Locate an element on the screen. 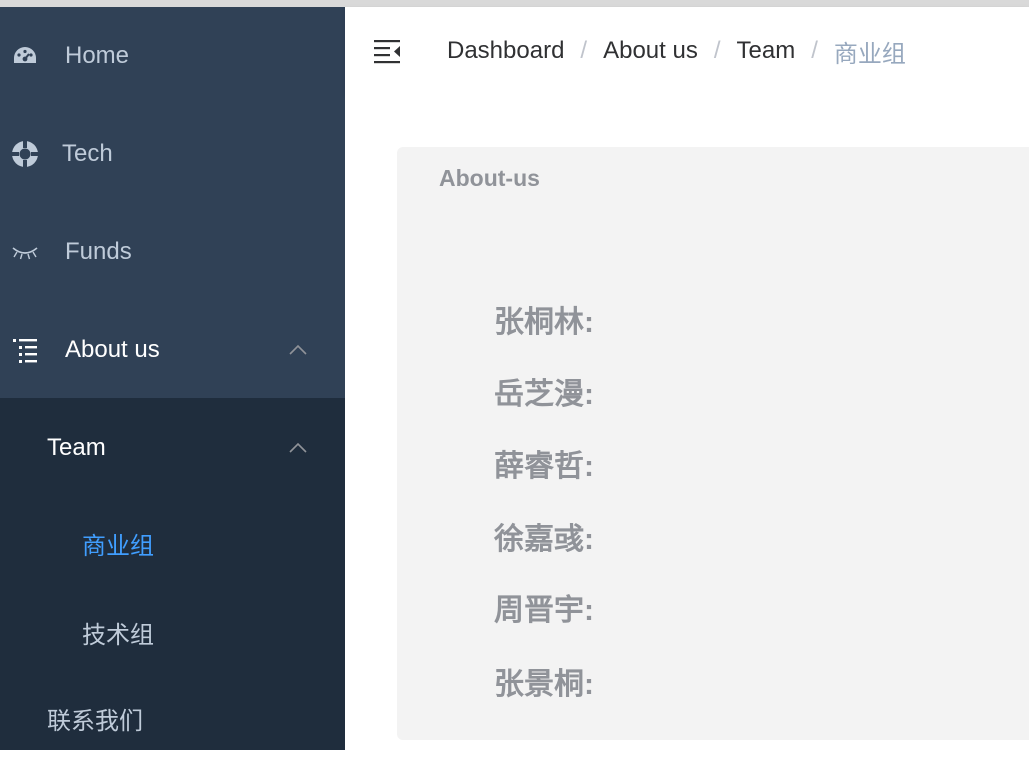 The height and width of the screenshot is (760, 1029). breadcrumb: Dashboard / About us / Team / 商业组 is located at coordinates (676, 51).